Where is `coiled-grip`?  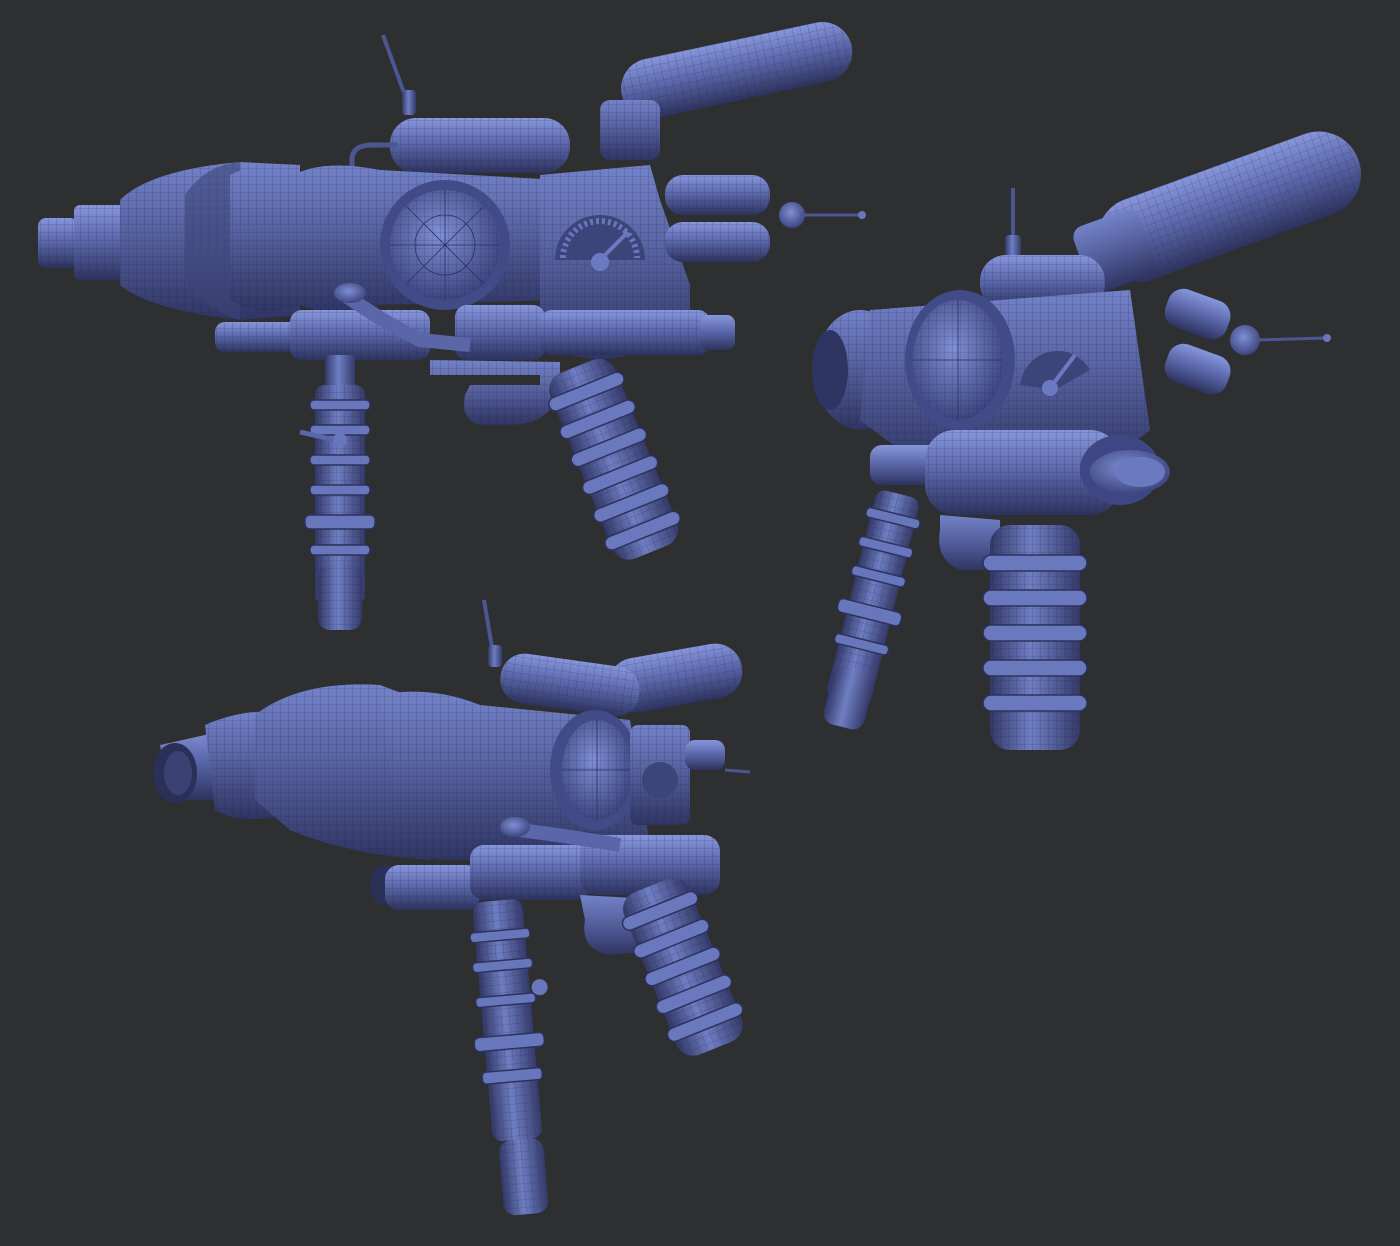 coiled-grip is located at coordinates (614, 459).